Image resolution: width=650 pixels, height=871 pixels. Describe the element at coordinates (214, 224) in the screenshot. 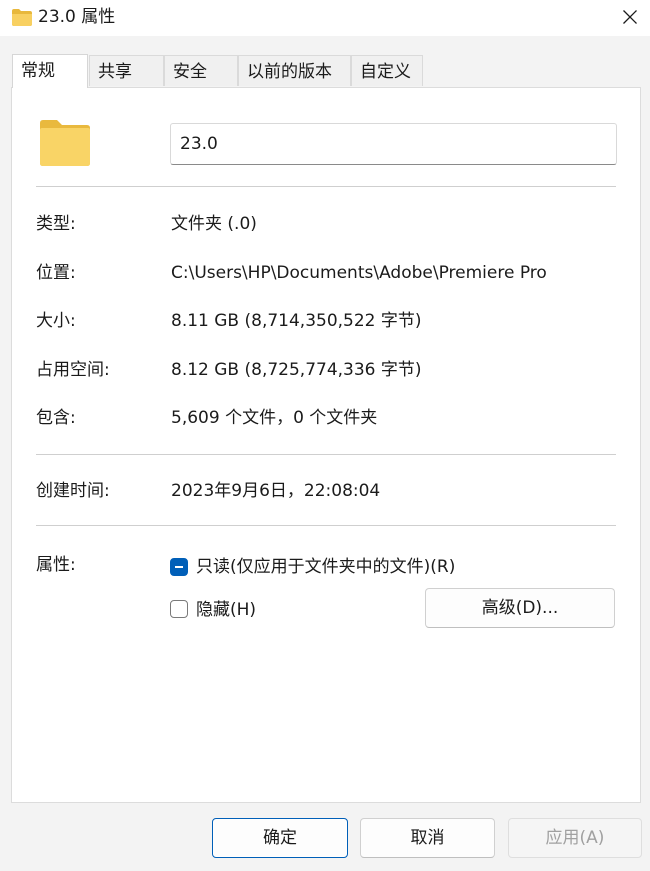

I see `type-value: 文件夹 (.0)` at that location.